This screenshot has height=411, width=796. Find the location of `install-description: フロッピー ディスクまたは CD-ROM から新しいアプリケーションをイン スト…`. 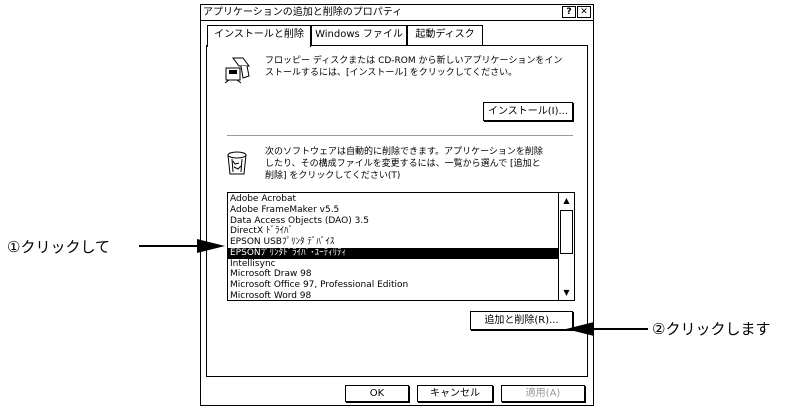

install-description: フロッピー ディスクまたは CD-ROM から新しいアプリケーションをイン スト… is located at coordinates (413, 67).